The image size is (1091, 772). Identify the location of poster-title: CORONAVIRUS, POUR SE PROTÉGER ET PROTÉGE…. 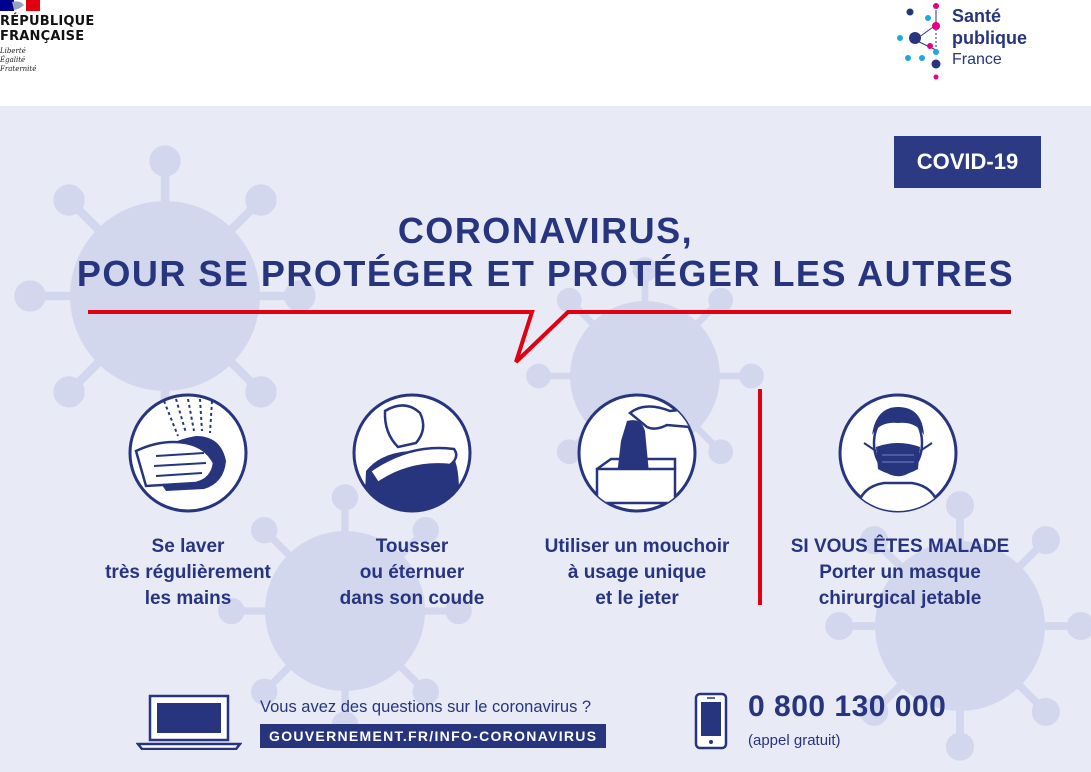
(545, 253).